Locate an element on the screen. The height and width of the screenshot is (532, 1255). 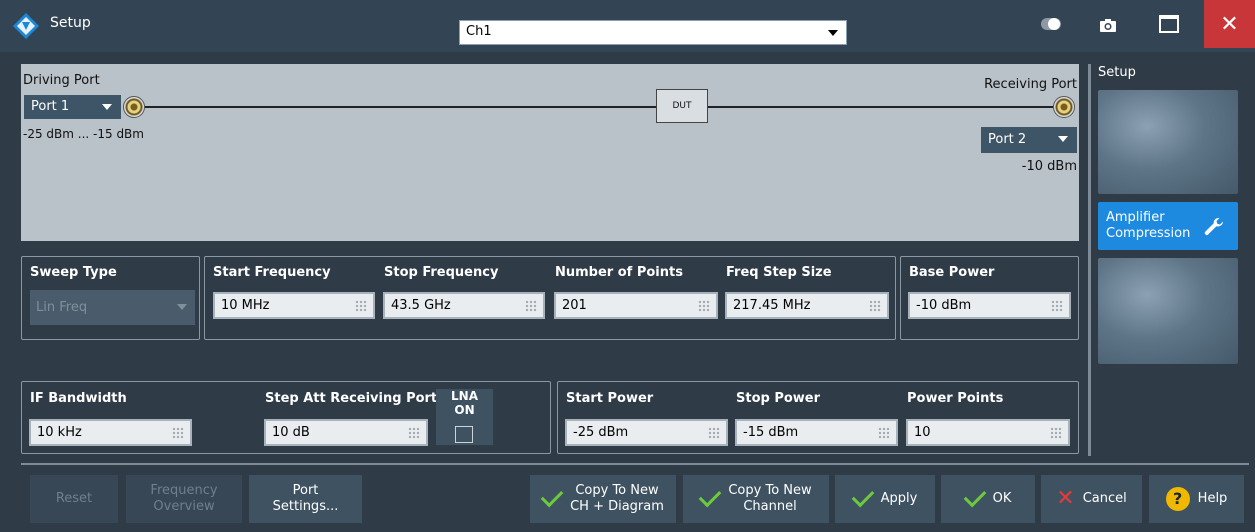
channel-select: Ch1 is located at coordinates (653, 32).